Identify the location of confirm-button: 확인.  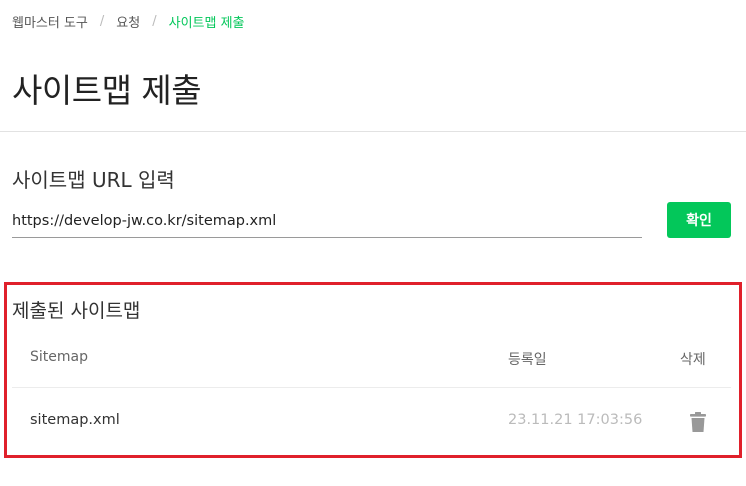
(699, 220).